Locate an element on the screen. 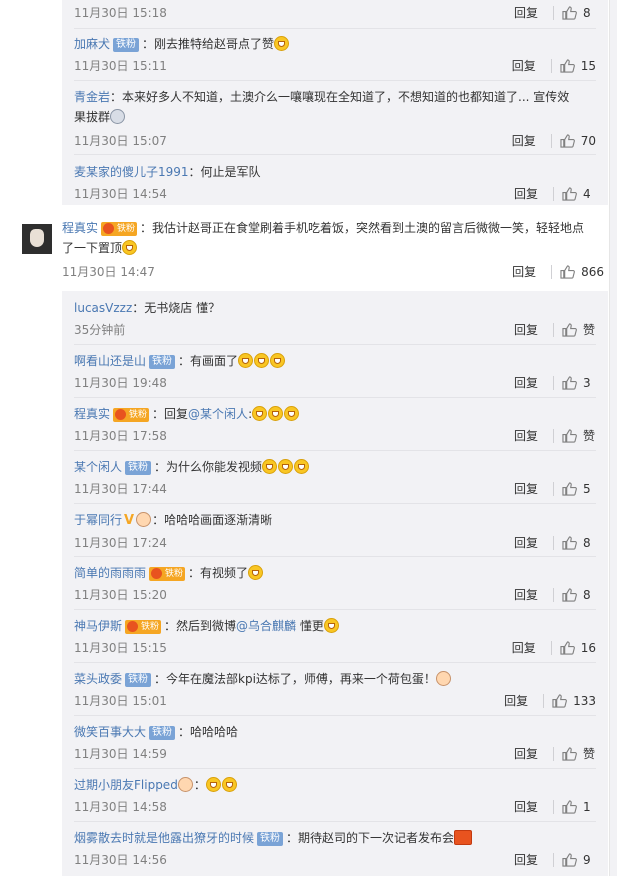 This screenshot has height=876, width=617. list-item: 于幂同行 V ：哈哈哈画面逐渐清晰 11月30日 17:24 回复 8 is located at coordinates (335, 533).